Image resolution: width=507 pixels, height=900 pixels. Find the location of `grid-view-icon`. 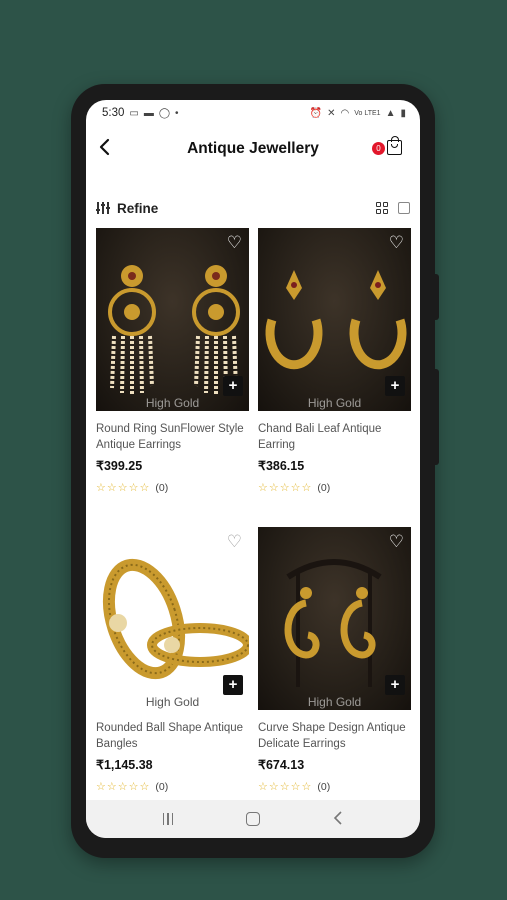

grid-view-icon is located at coordinates (382, 208).